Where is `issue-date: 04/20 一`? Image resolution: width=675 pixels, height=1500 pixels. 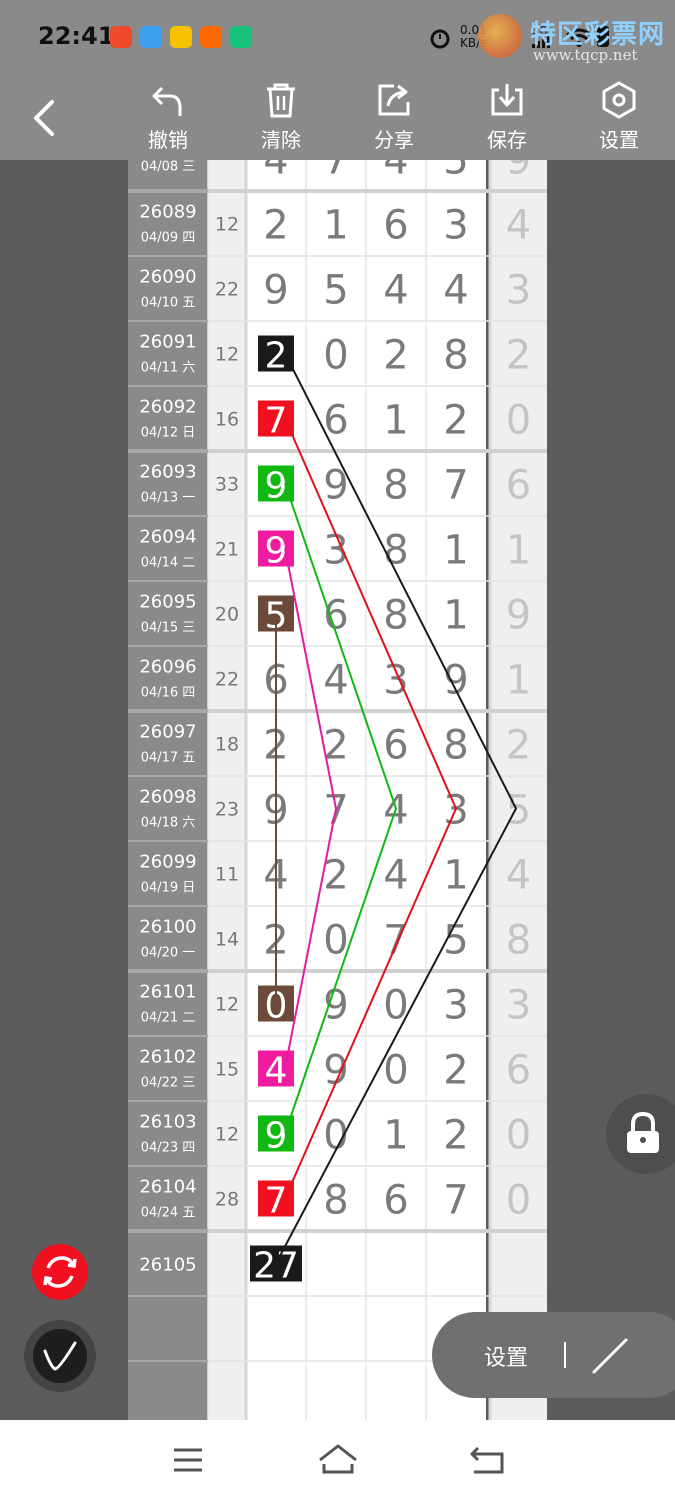 issue-date: 04/20 一 is located at coordinates (168, 953).